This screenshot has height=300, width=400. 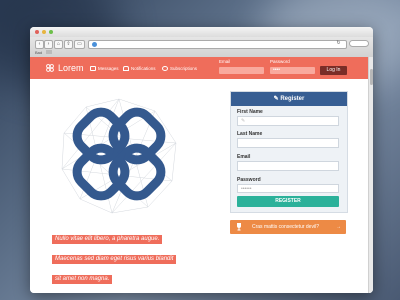 I want to click on browser-titlebar, so click(x=201, y=32).